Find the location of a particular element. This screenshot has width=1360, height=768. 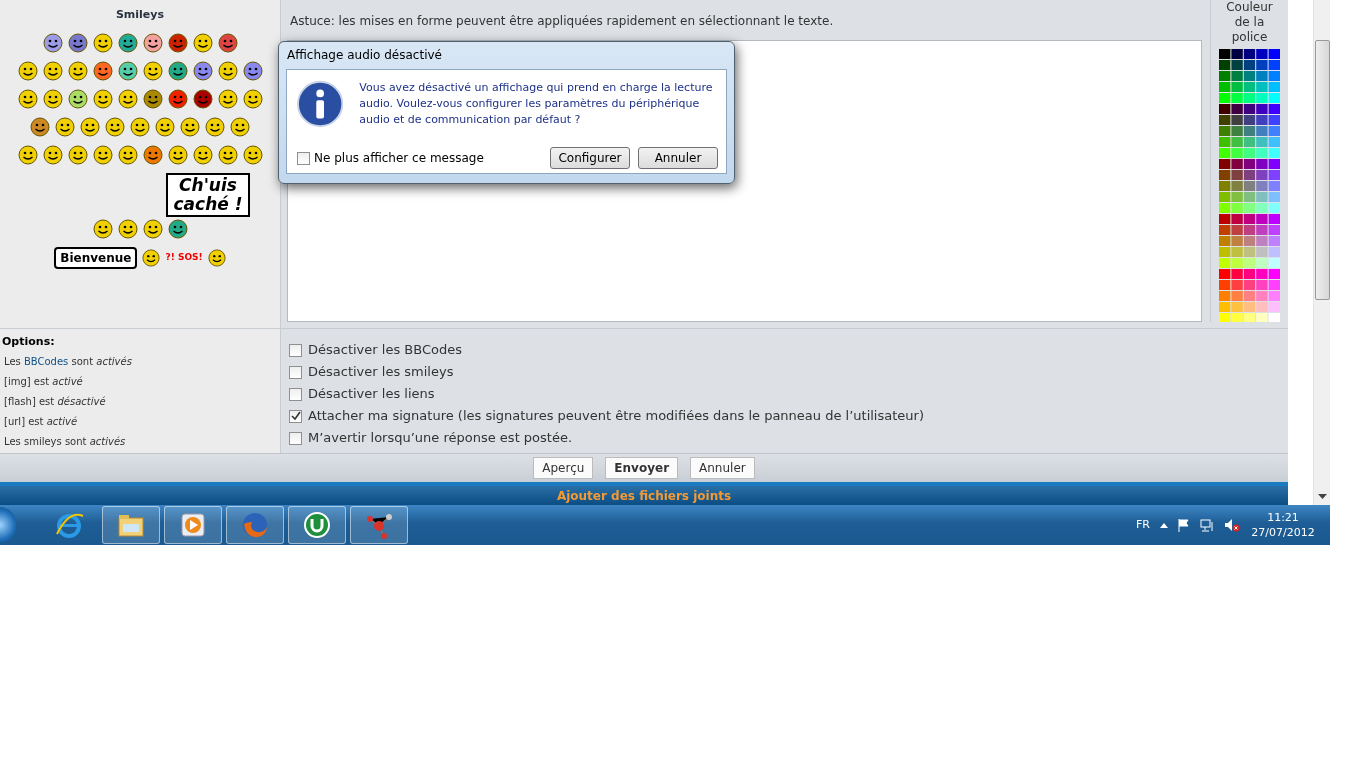

form-button: Aperçu is located at coordinates (563, 468).